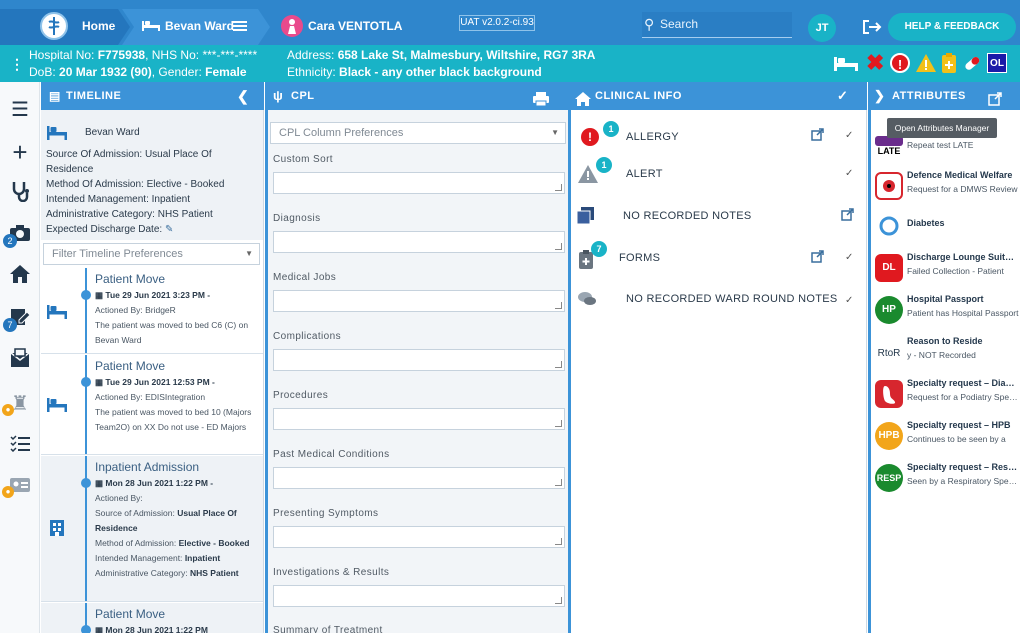 The width and height of the screenshot is (1020, 633). Describe the element at coordinates (297, 218) in the screenshot. I see `cpl-field-label: Diagnosis` at that location.